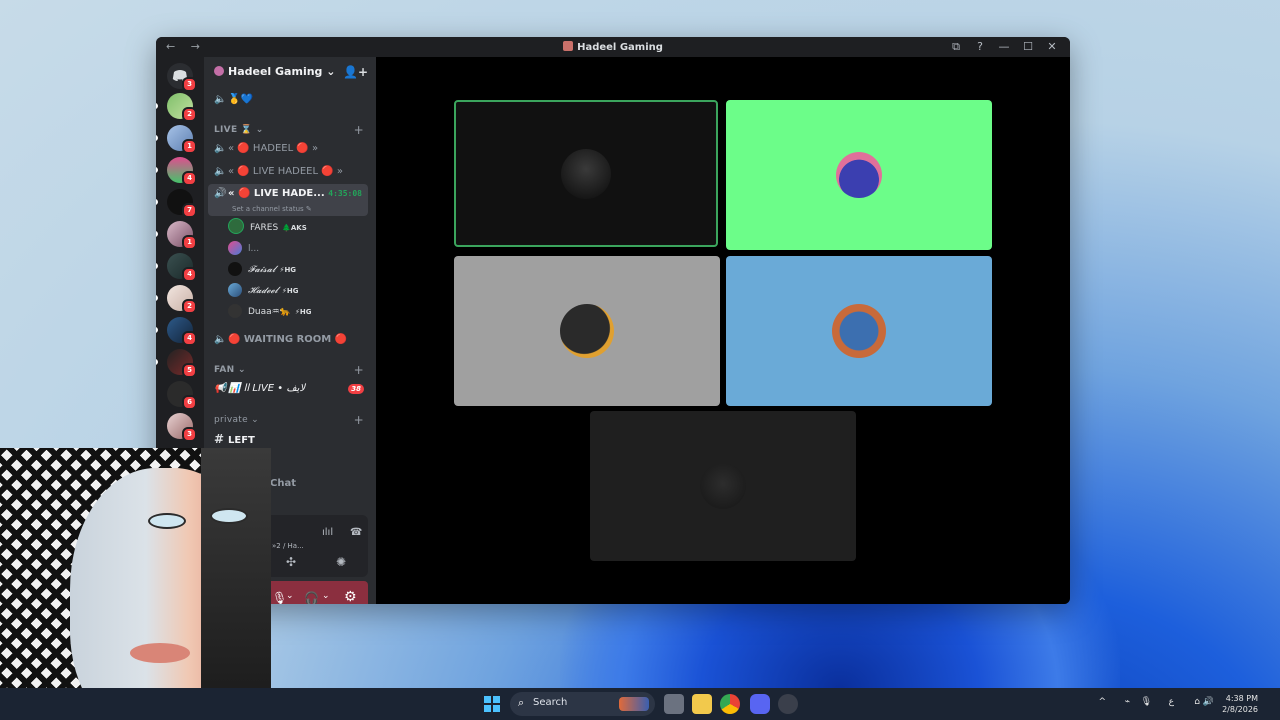  Describe the element at coordinates (674, 704) in the screenshot. I see `task-view-icon` at that location.